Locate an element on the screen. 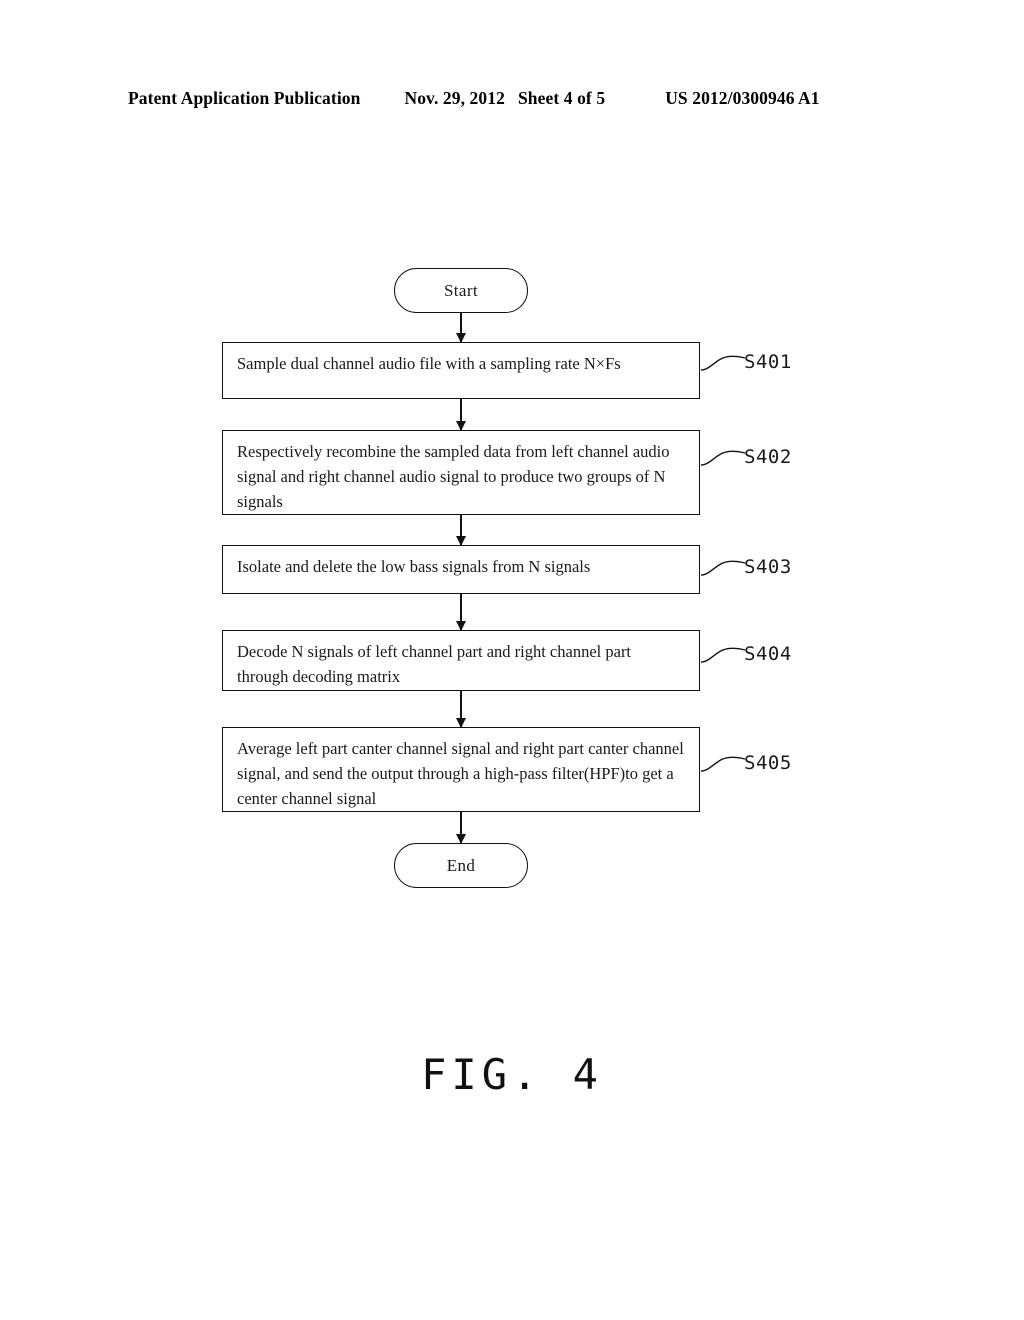 The height and width of the screenshot is (1320, 1024). leader-line-s402 is located at coordinates (723, 458).